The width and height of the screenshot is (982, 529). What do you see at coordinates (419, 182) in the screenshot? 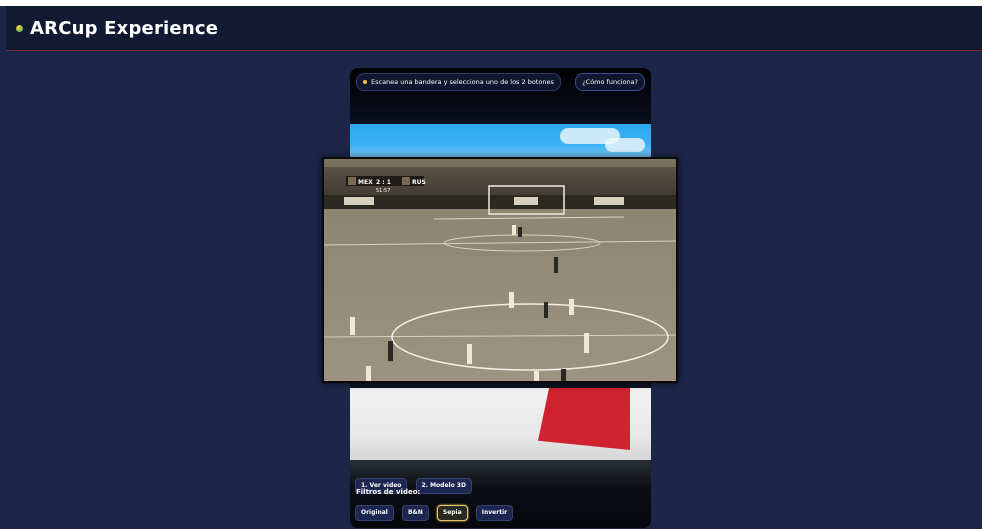
I see `scoreboard-away: RUS` at bounding box center [419, 182].